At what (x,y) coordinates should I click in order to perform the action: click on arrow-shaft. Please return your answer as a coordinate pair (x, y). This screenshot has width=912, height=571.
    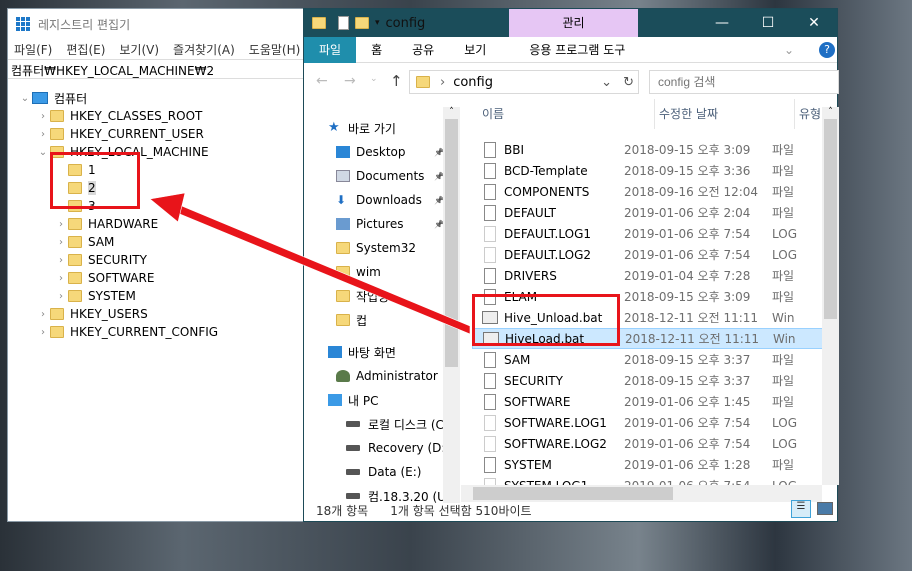
    Looking at the image, I should click on (322, 269).